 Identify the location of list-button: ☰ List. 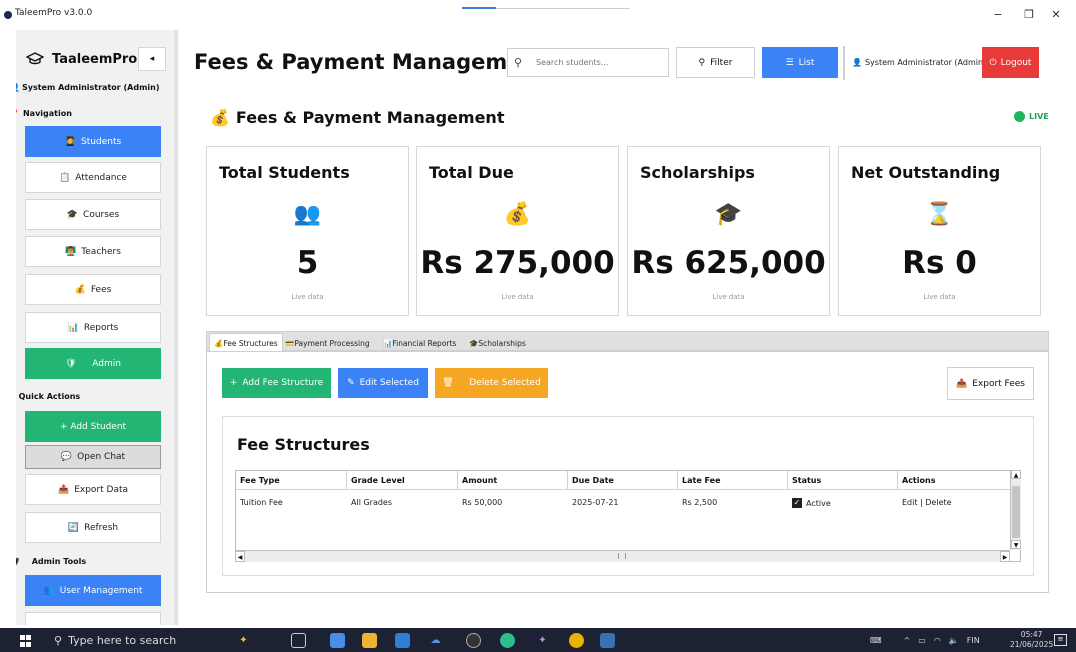
(800, 62).